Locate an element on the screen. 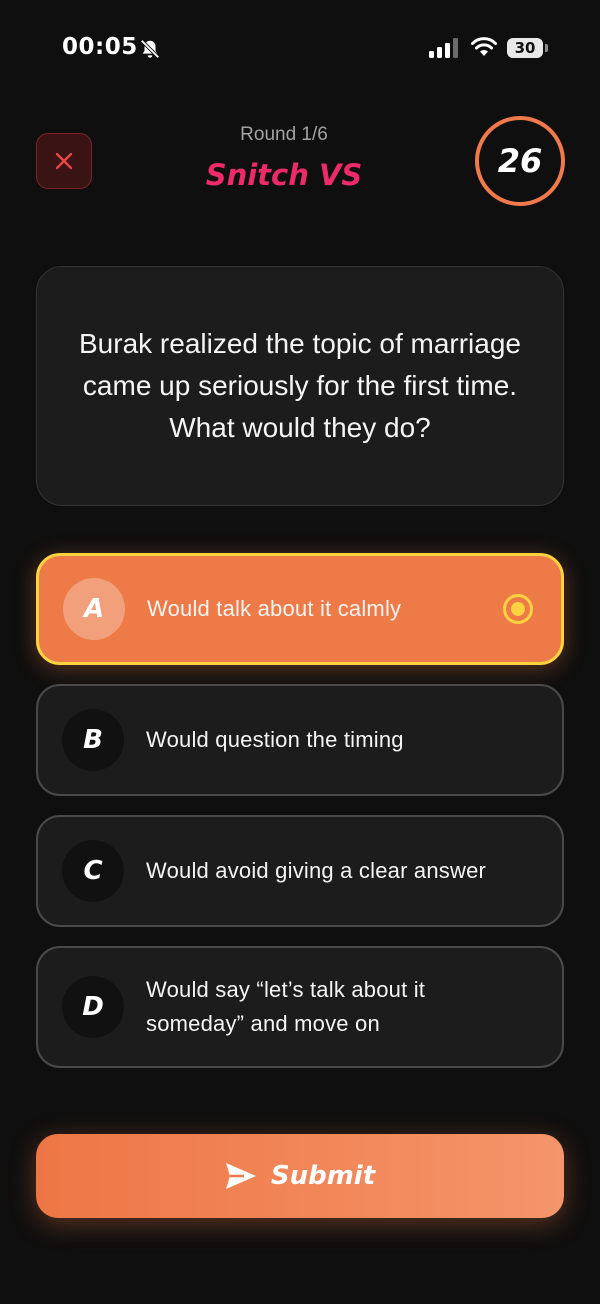 This screenshot has width=600, height=1304. option-a: A Would talk about it calmly is located at coordinates (300, 609).